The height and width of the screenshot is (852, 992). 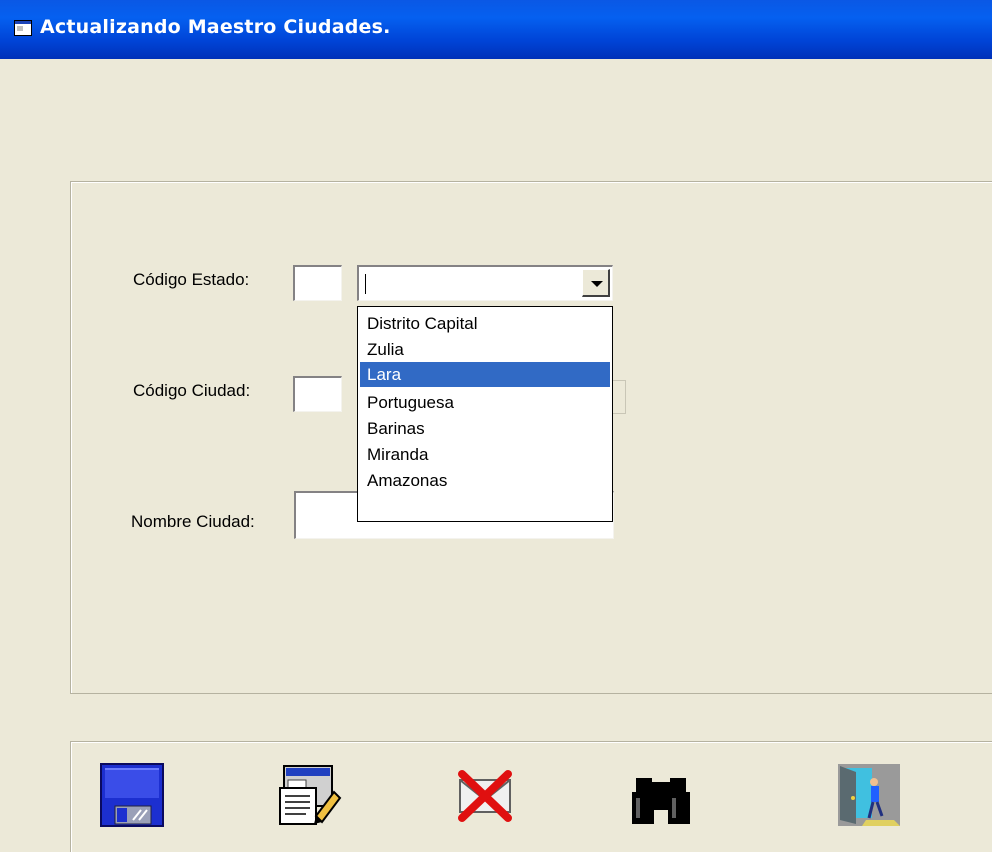 What do you see at coordinates (23, 28) in the screenshot?
I see `window-icon` at bounding box center [23, 28].